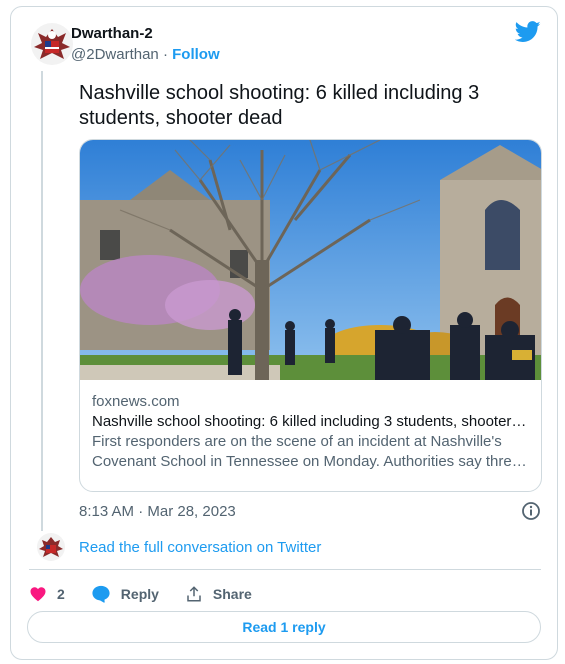  Describe the element at coordinates (139, 594) in the screenshot. I see `reply-label: Reply` at that location.